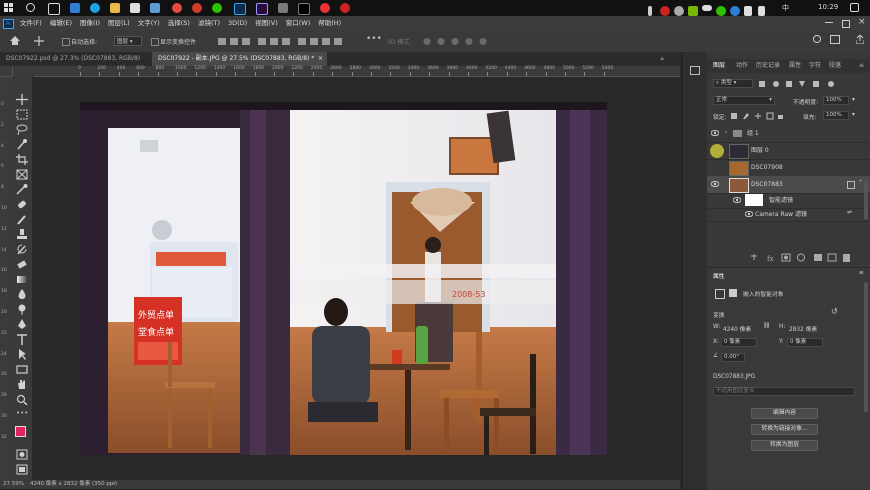 This screenshot has height=490, width=870. What do you see at coordinates (788, 185) in the screenshot?
I see `layer-row-dsc07883: DSC07883 ⌃` at bounding box center [788, 185].